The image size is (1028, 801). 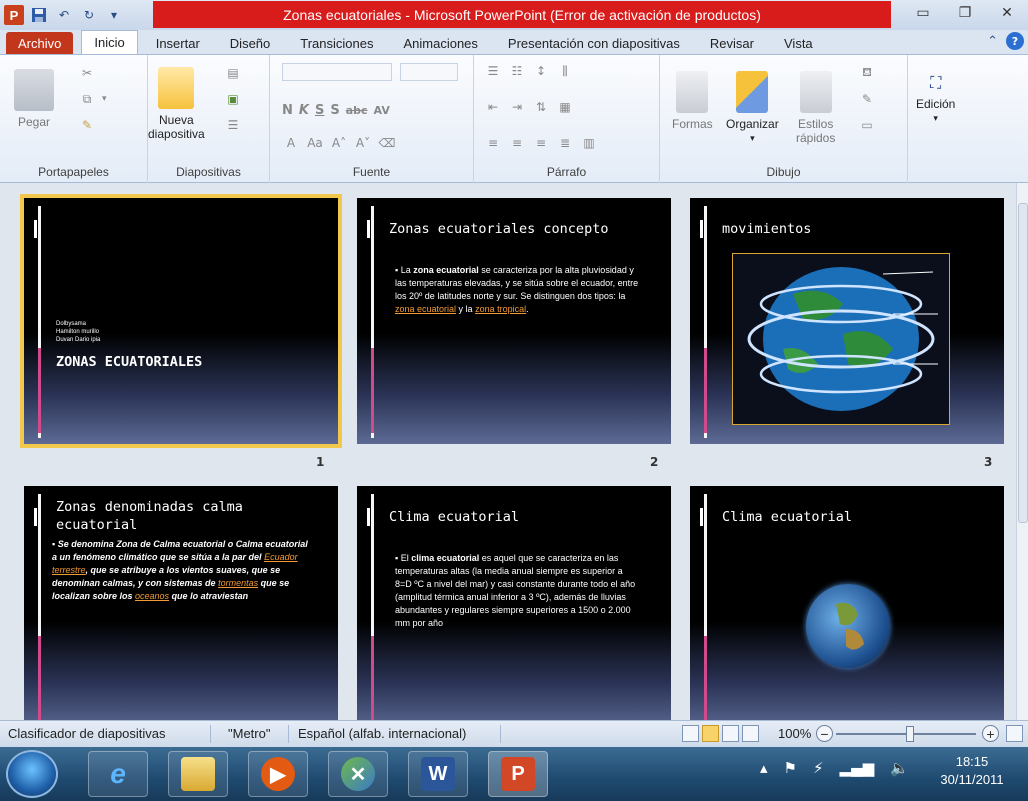 What do you see at coordinates (798, 43) in the screenshot?
I see `tab-vista: Vista` at bounding box center [798, 43].